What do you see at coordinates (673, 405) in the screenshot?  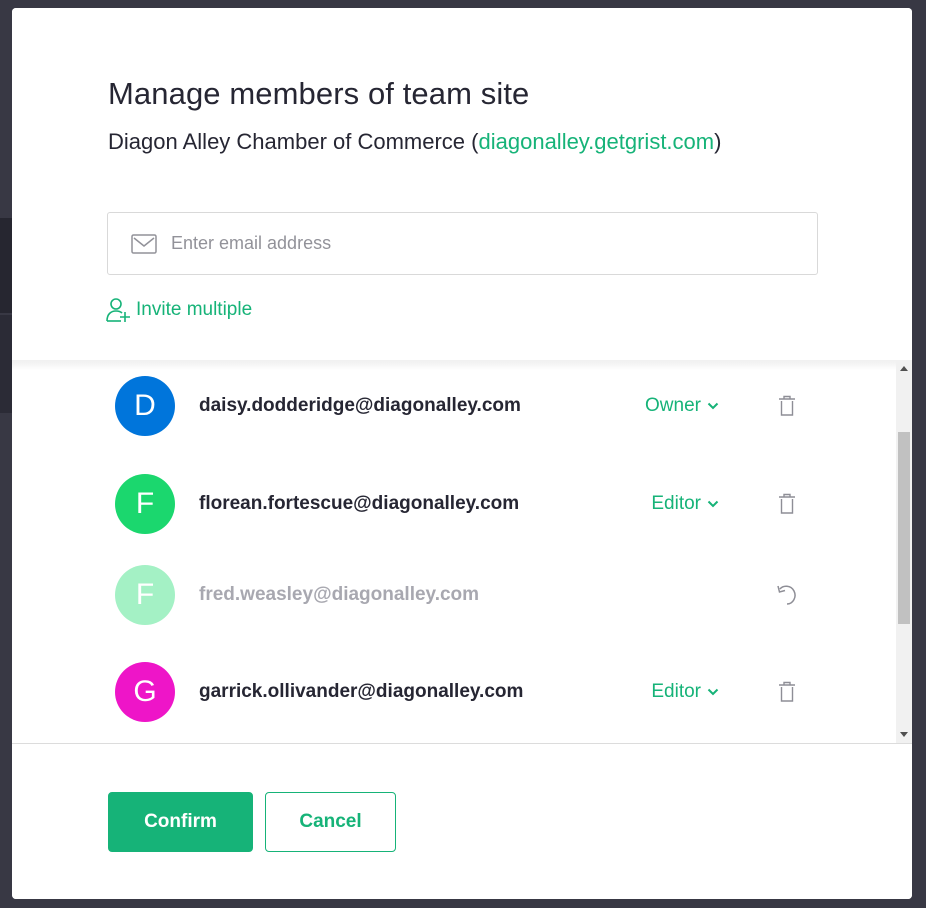 I see `role-label: Owner` at bounding box center [673, 405].